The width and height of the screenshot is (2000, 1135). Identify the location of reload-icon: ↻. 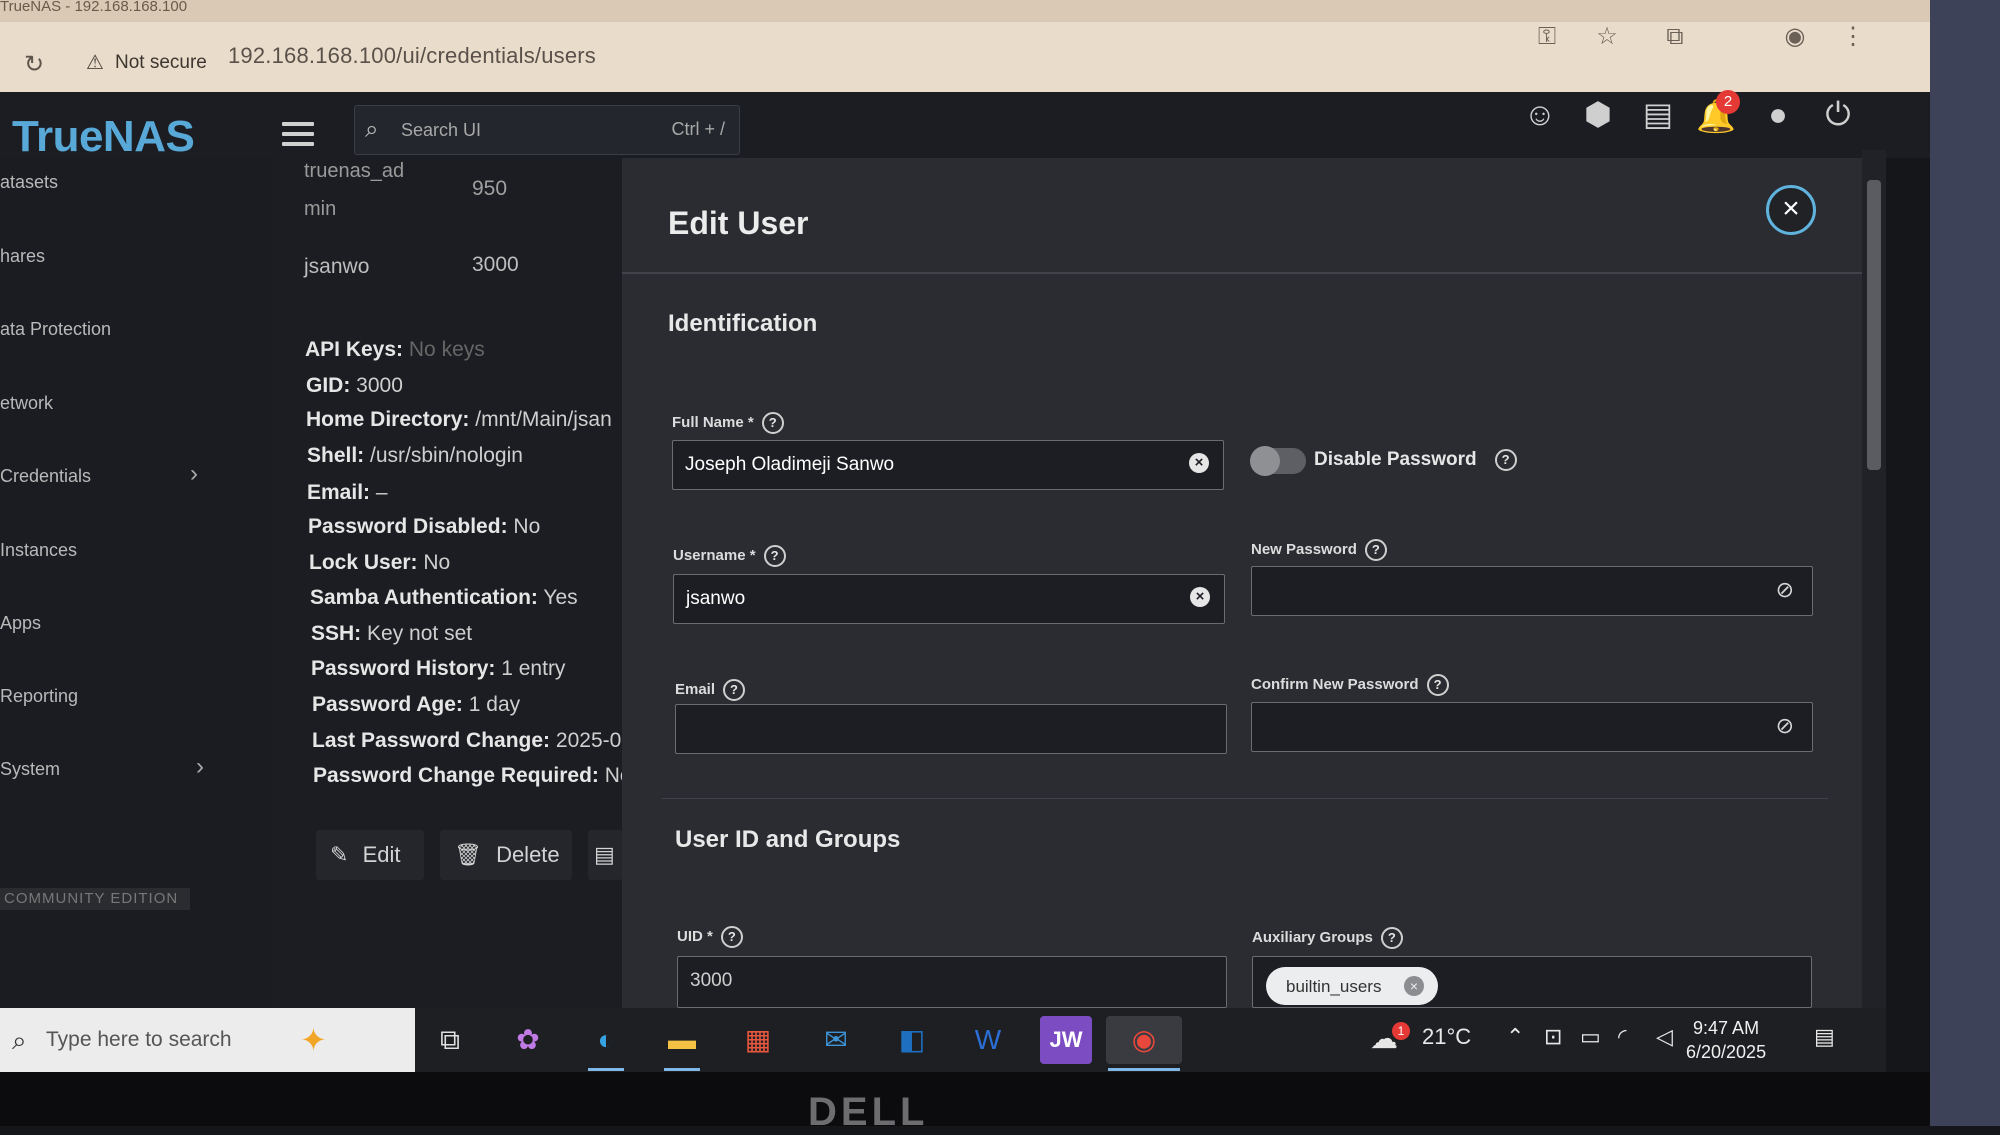
(34, 64).